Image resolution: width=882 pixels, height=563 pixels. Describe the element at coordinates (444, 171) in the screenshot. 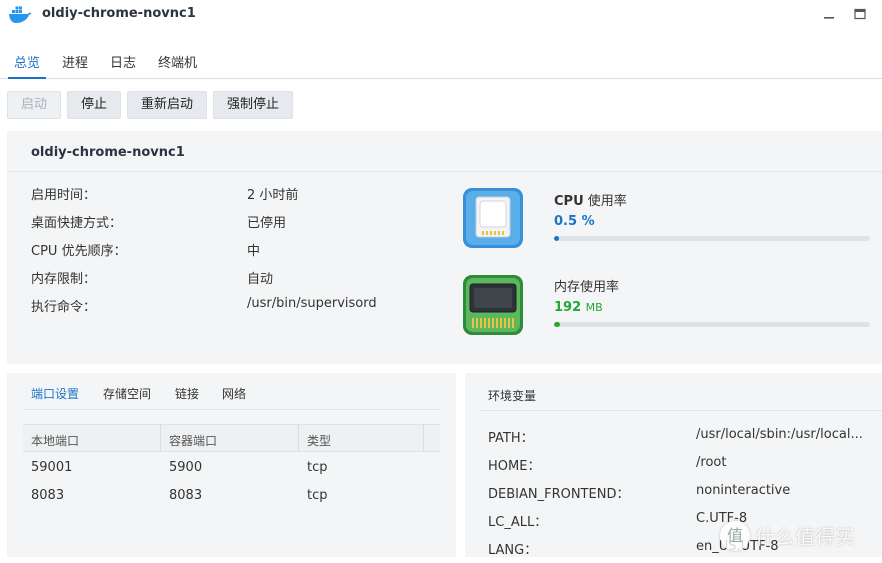

I see `overview-divider` at that location.